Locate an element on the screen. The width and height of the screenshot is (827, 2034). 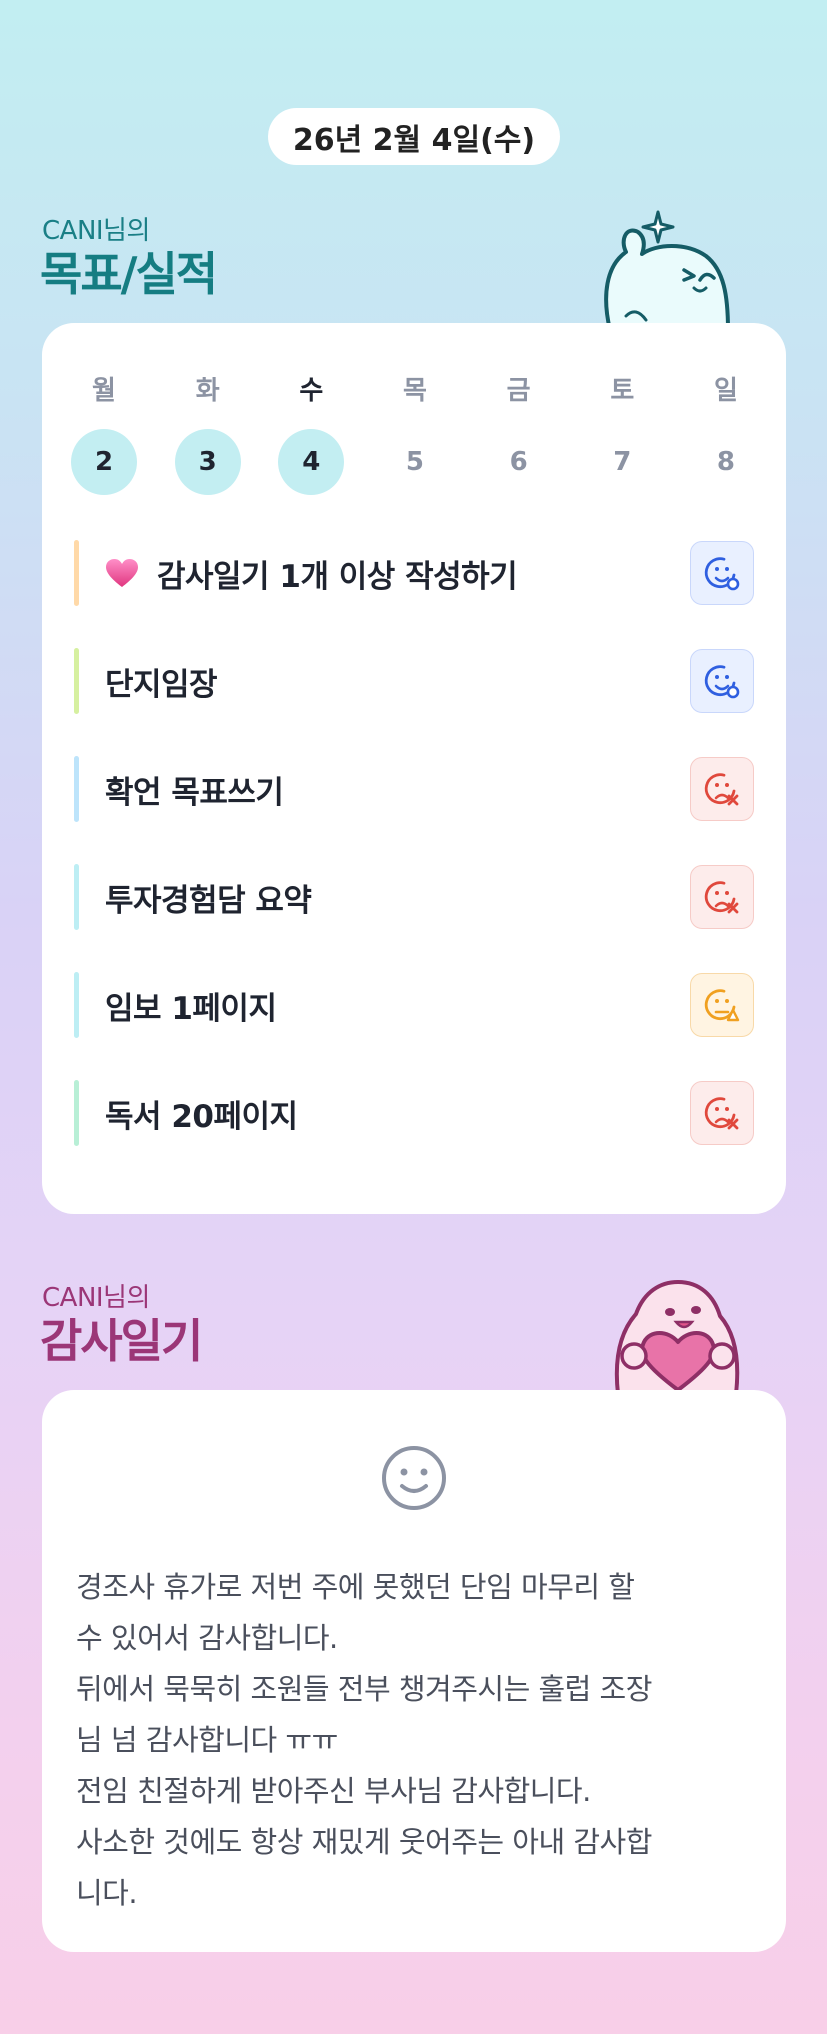
day-column: 월2 is located at coordinates (104, 434).